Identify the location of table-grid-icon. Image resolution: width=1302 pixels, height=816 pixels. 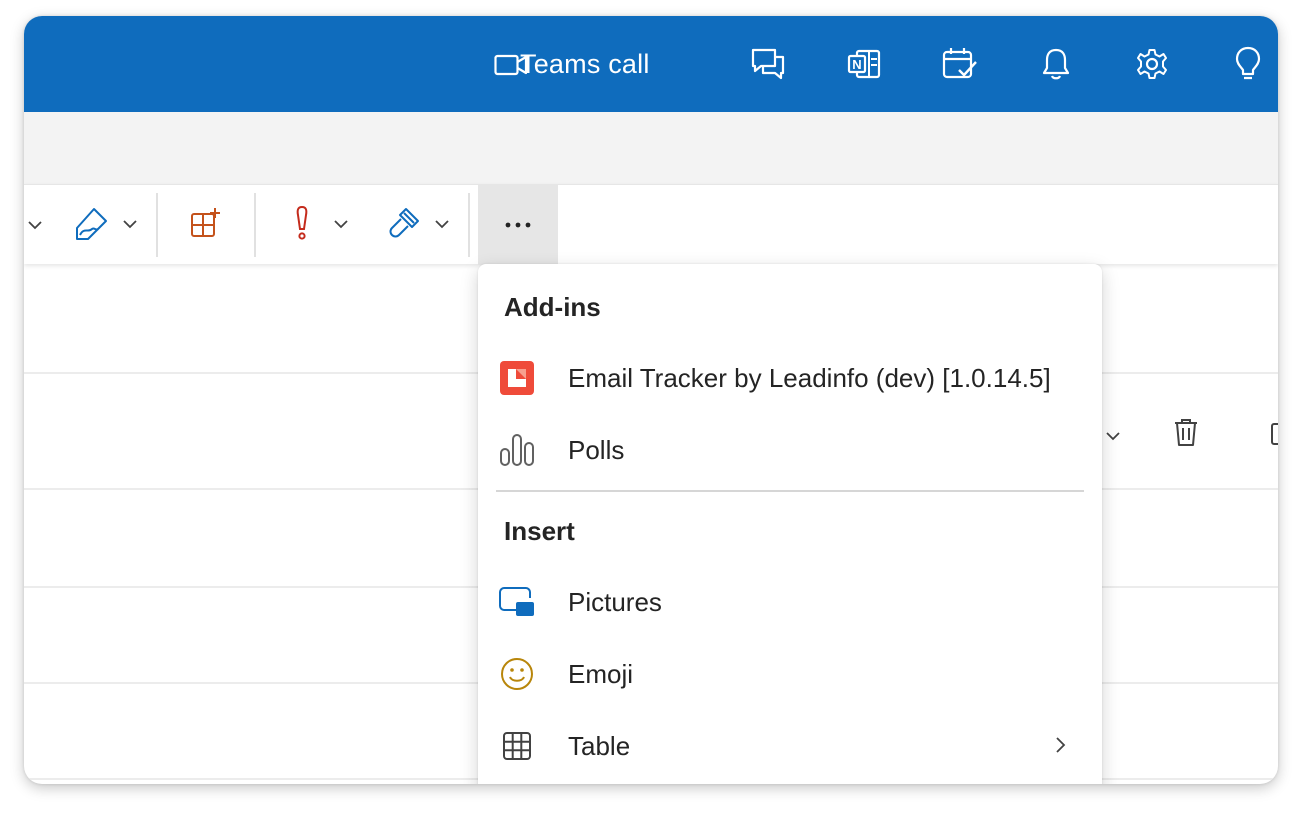
(517, 746).